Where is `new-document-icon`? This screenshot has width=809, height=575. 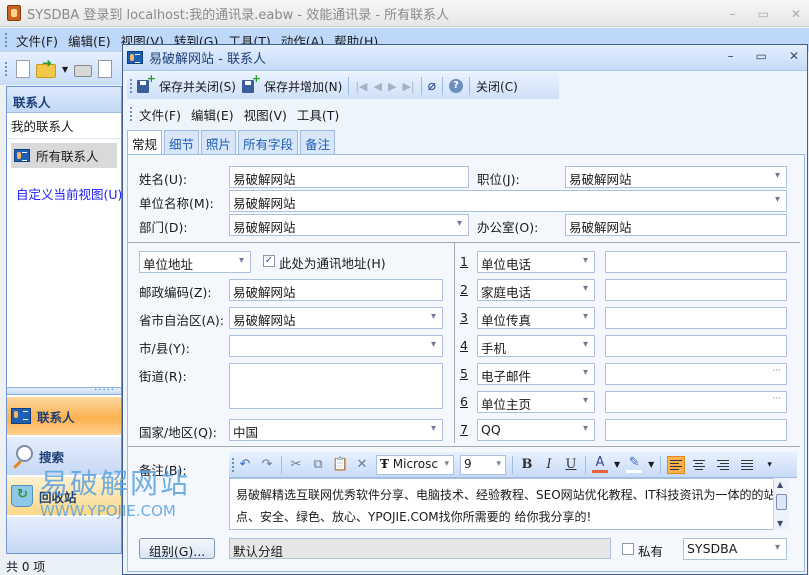 new-document-icon is located at coordinates (23, 69).